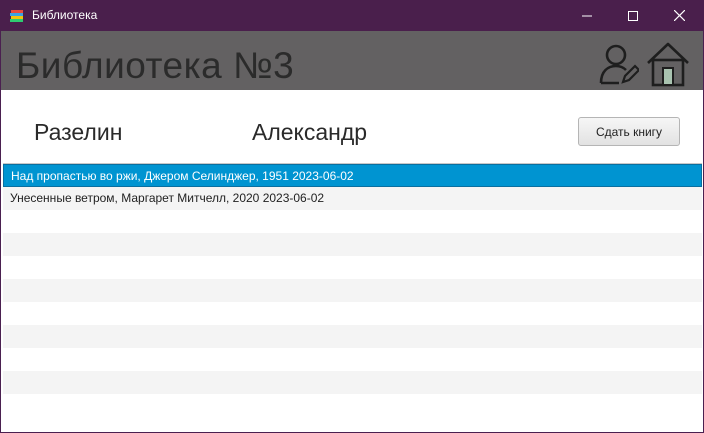 This screenshot has height=433, width=704. I want to click on maximize-icon, so click(633, 15).